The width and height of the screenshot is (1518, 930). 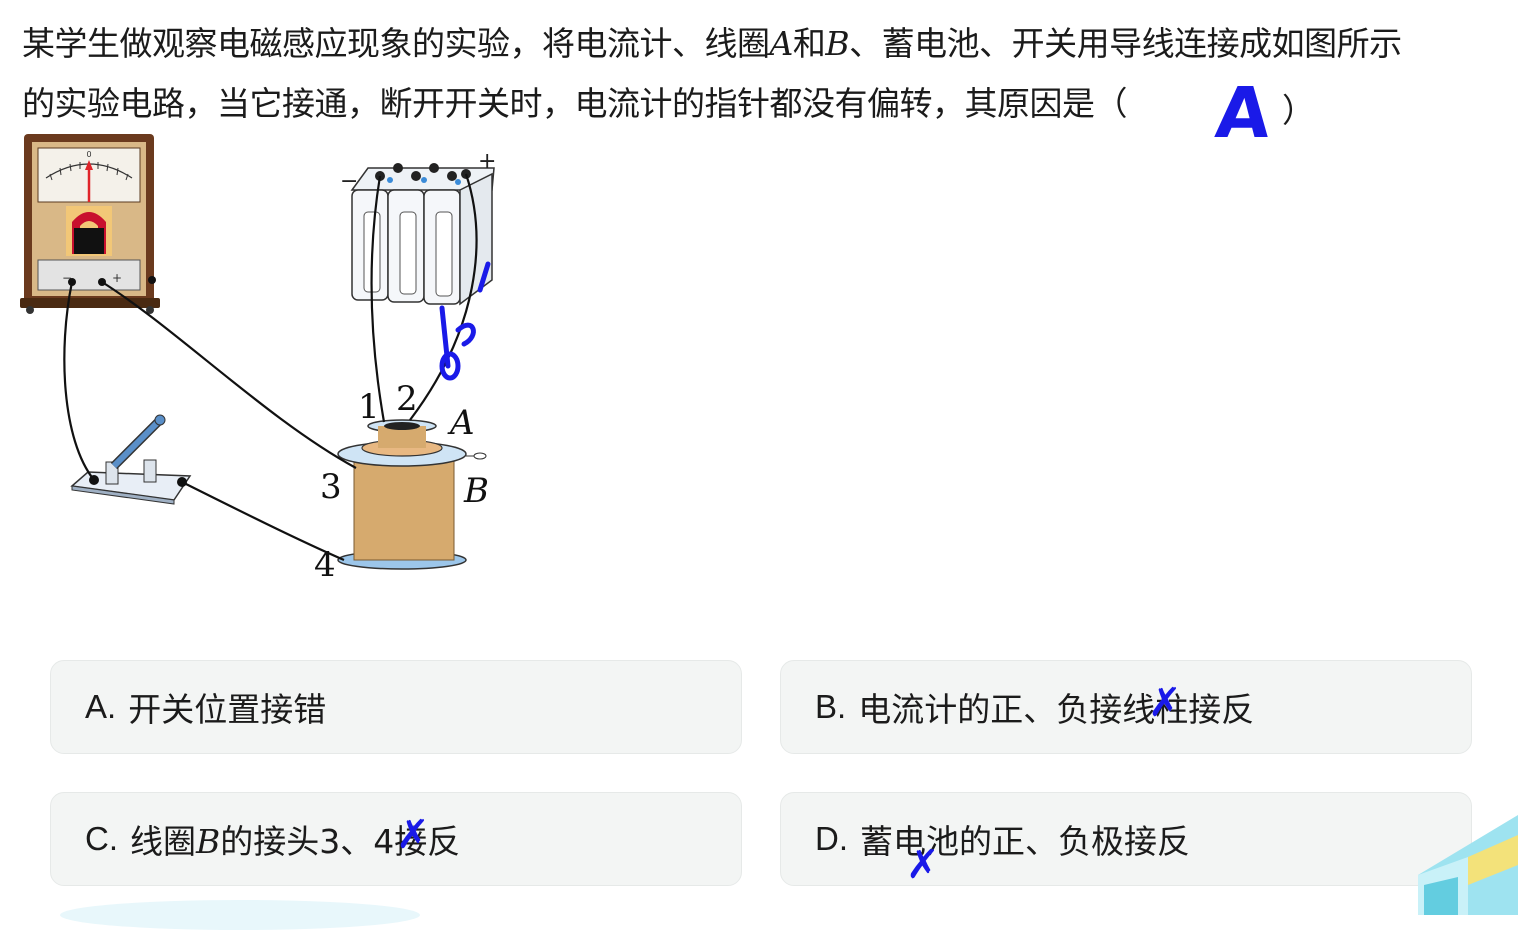 I want to click on option-c-coil-var: B, so click(x=208, y=841).